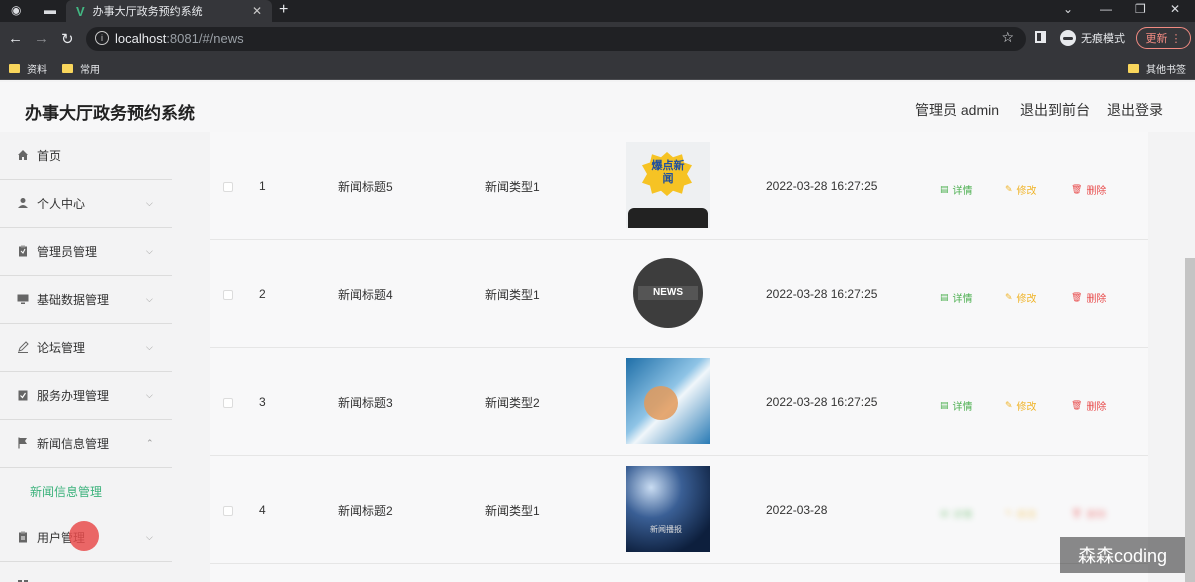 This screenshot has width=1195, height=582. Describe the element at coordinates (84, 536) in the screenshot. I see `cursor-highlight` at that location.